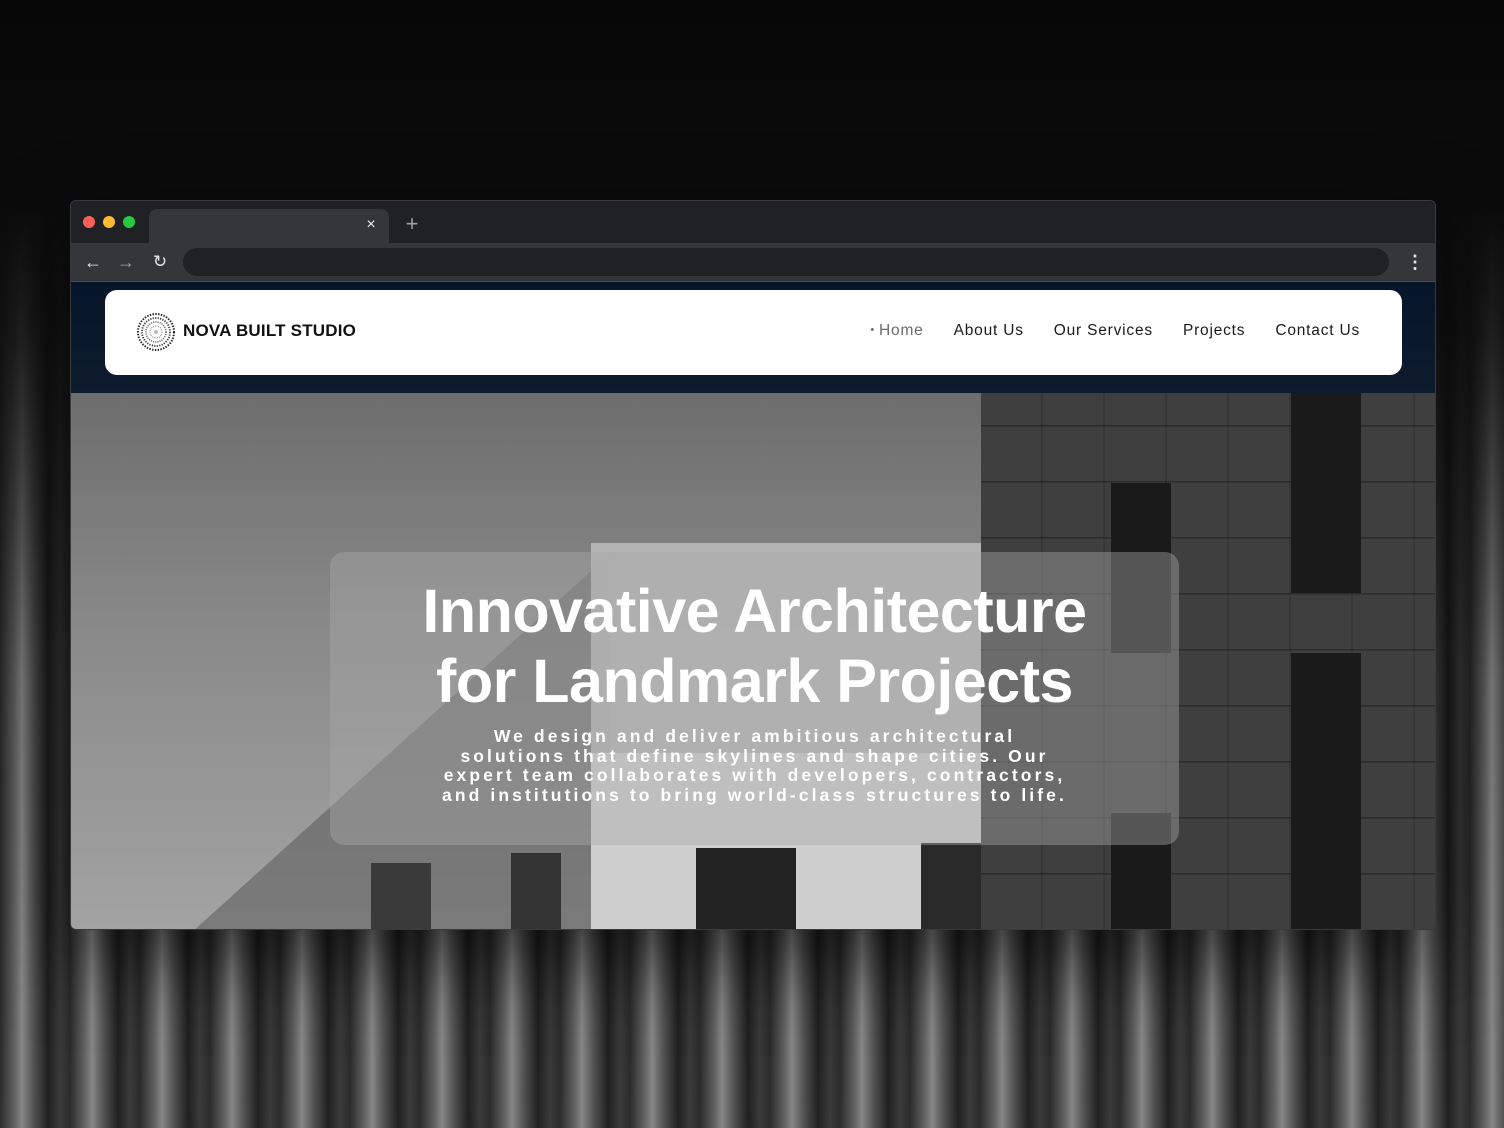 Image resolution: width=1504 pixels, height=1128 pixels. I want to click on nav-link-projects: Projects, so click(1214, 331).